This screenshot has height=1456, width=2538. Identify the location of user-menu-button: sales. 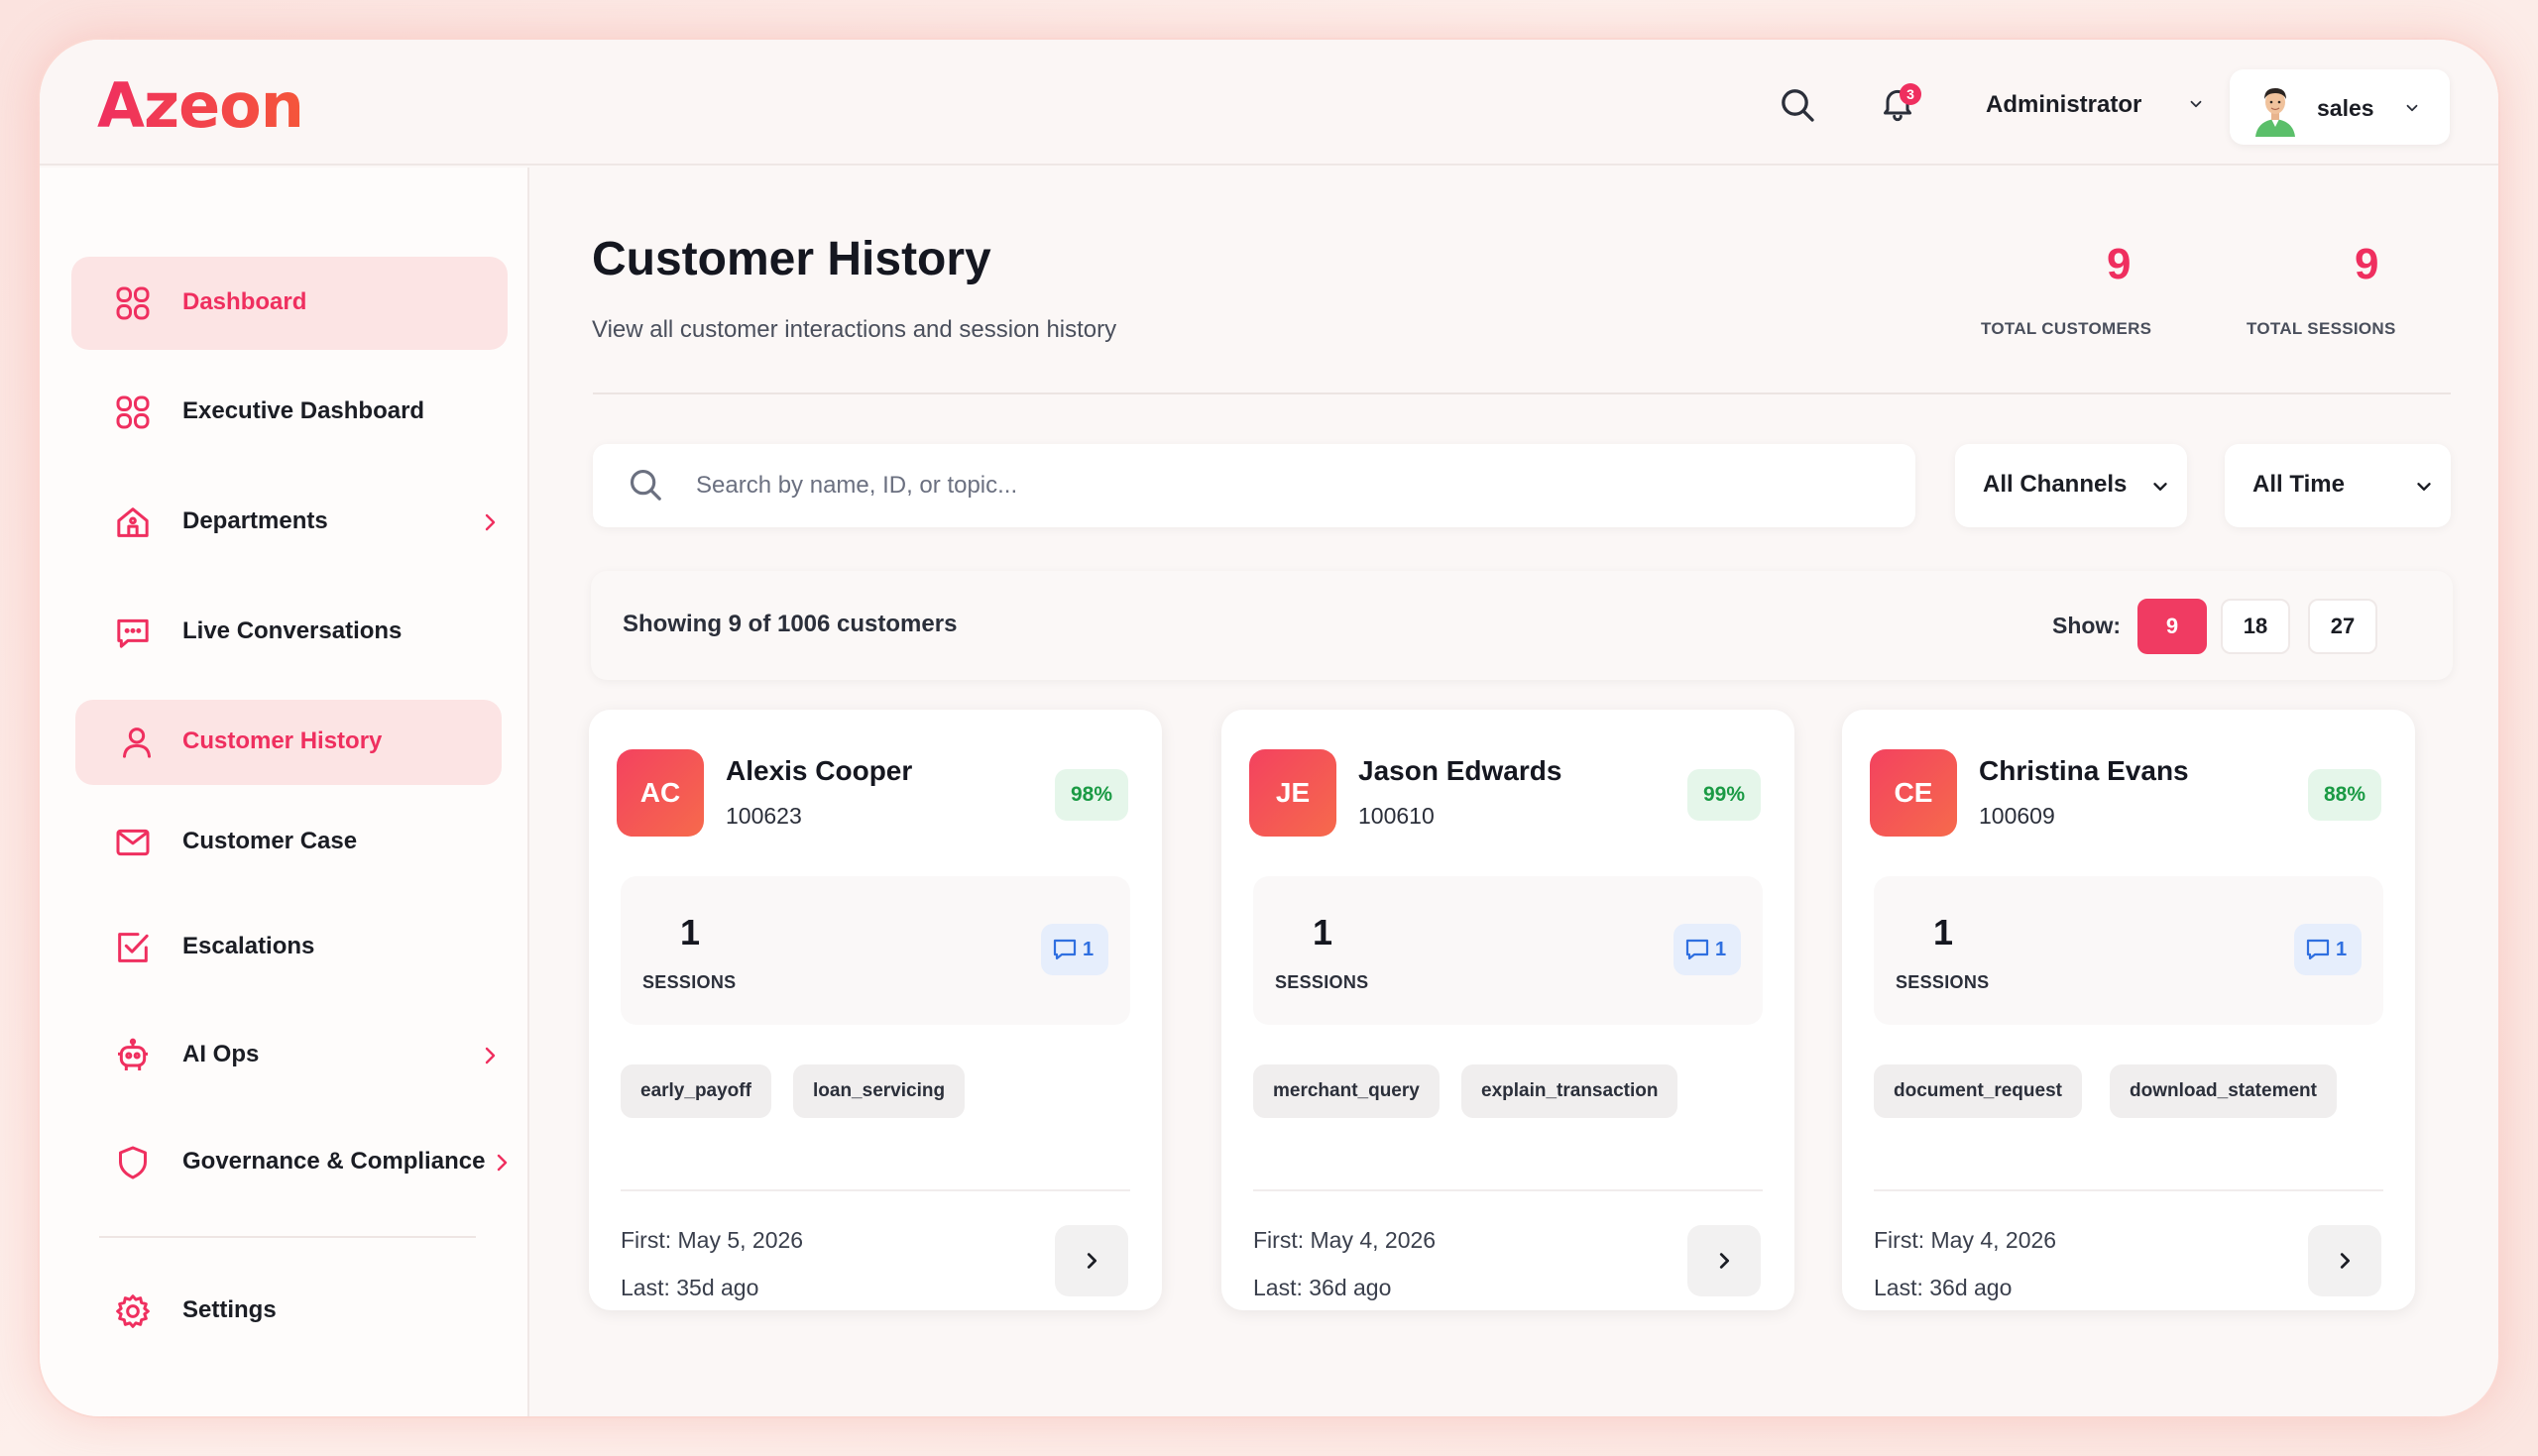
(2340, 107).